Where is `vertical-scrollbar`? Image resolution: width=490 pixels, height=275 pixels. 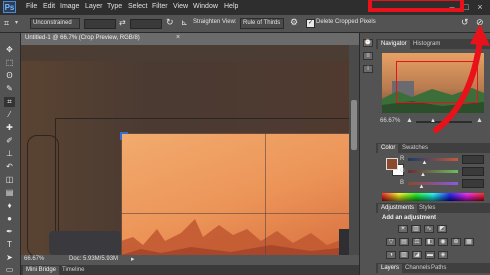 vertical-scrollbar is located at coordinates (354, 150).